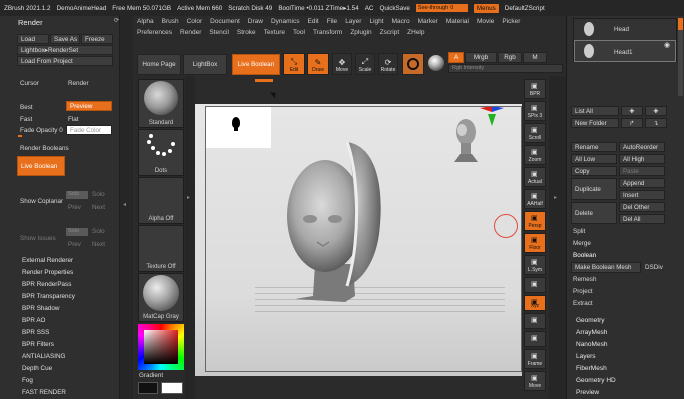 This screenshot has height=399, width=684. Describe the element at coordinates (485, 21) in the screenshot. I see `menu-movie: Movie` at that location.